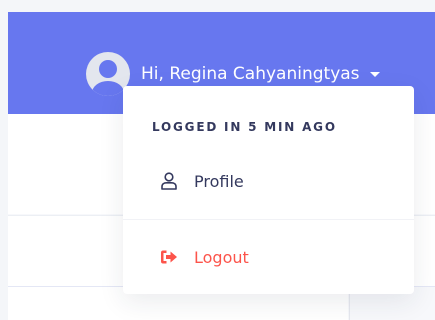 The height and width of the screenshot is (320, 435). I want to click on avatar-head, so click(108, 69).